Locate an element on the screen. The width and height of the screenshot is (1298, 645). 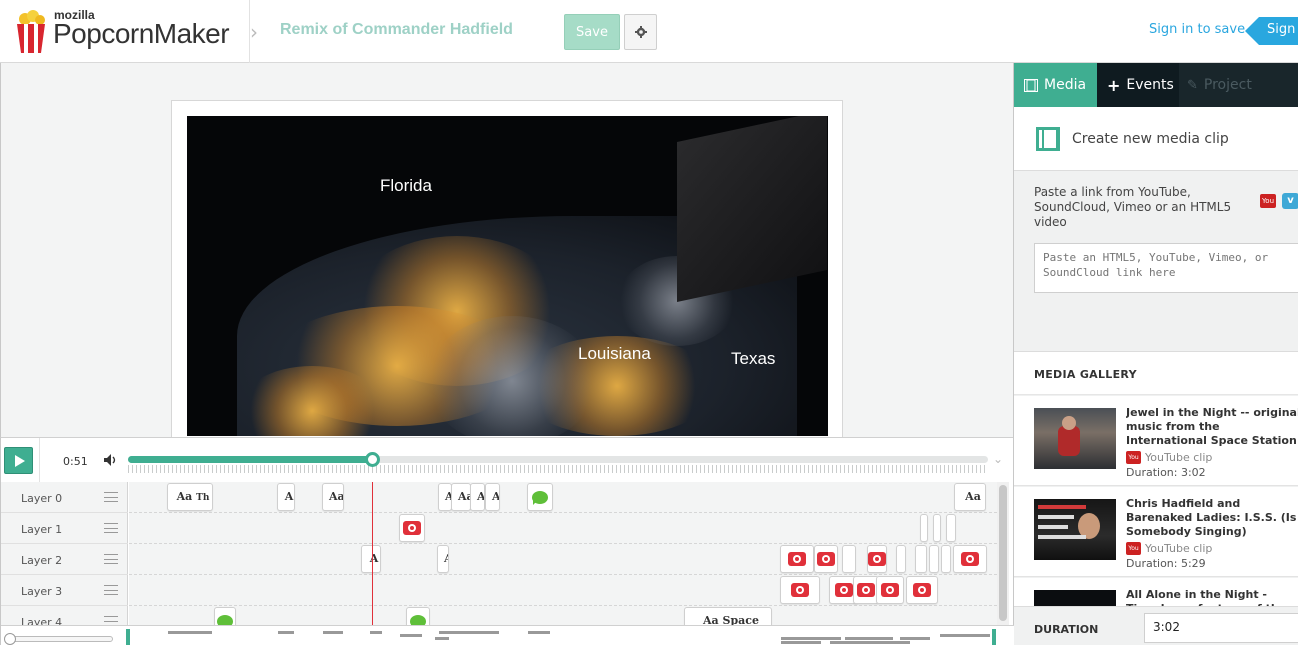
save-button: Save is located at coordinates (592, 32).